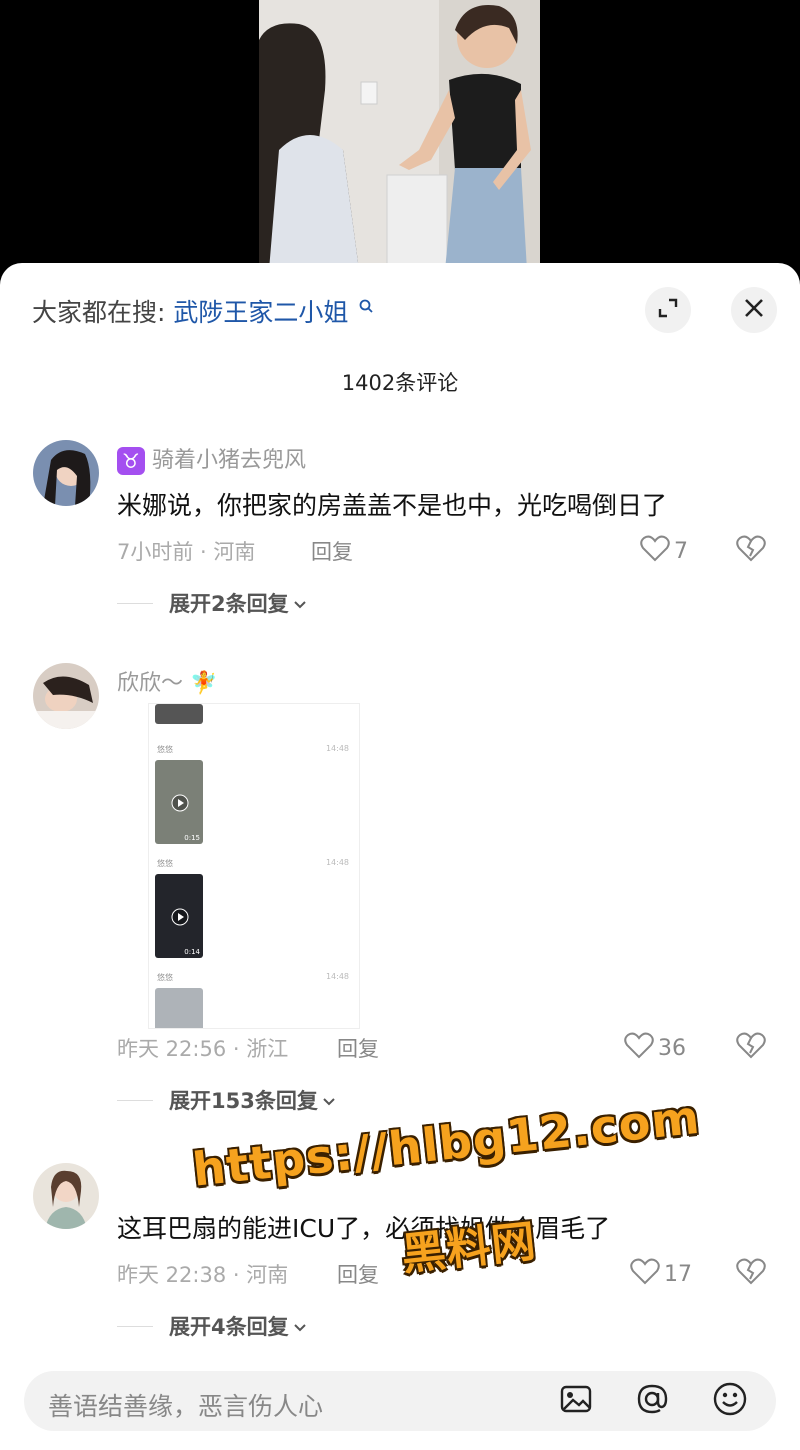 This screenshot has height=1450, width=800. I want to click on comment-text: 米娜说，你把家的房盖盖不是也中，光吃喝倒日了, so click(392, 505).